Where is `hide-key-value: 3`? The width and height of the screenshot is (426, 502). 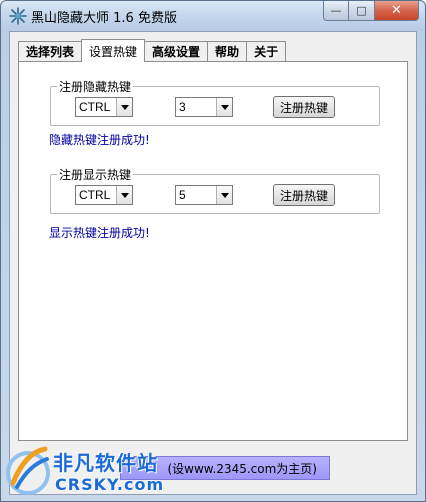
hide-key-value: 3 is located at coordinates (182, 107).